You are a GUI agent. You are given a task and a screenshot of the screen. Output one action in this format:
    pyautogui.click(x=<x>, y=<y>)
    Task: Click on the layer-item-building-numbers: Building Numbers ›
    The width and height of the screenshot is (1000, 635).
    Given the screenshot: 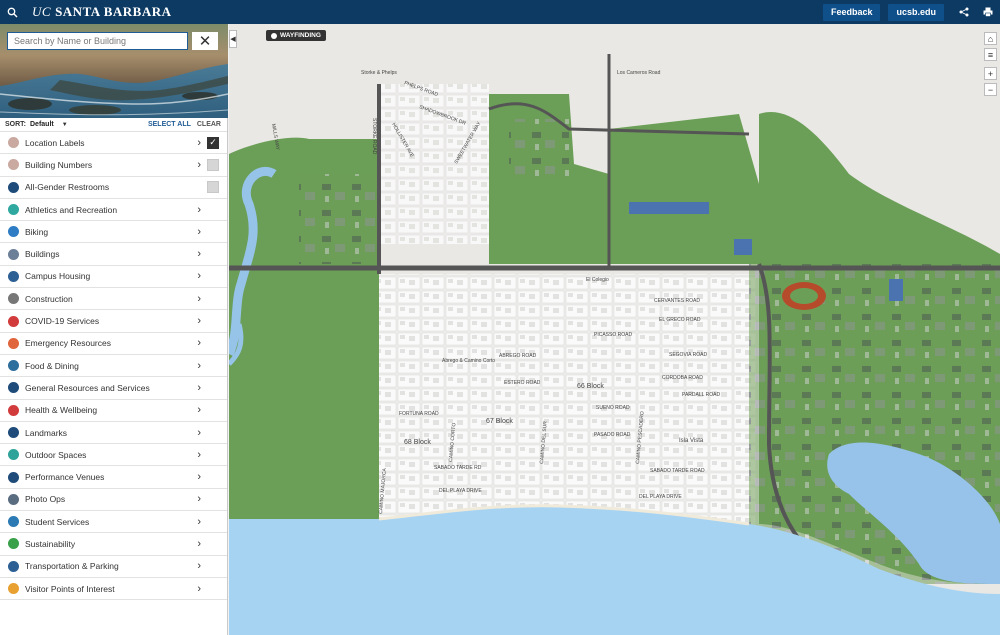 What is the action you would take?
    pyautogui.click(x=113, y=165)
    